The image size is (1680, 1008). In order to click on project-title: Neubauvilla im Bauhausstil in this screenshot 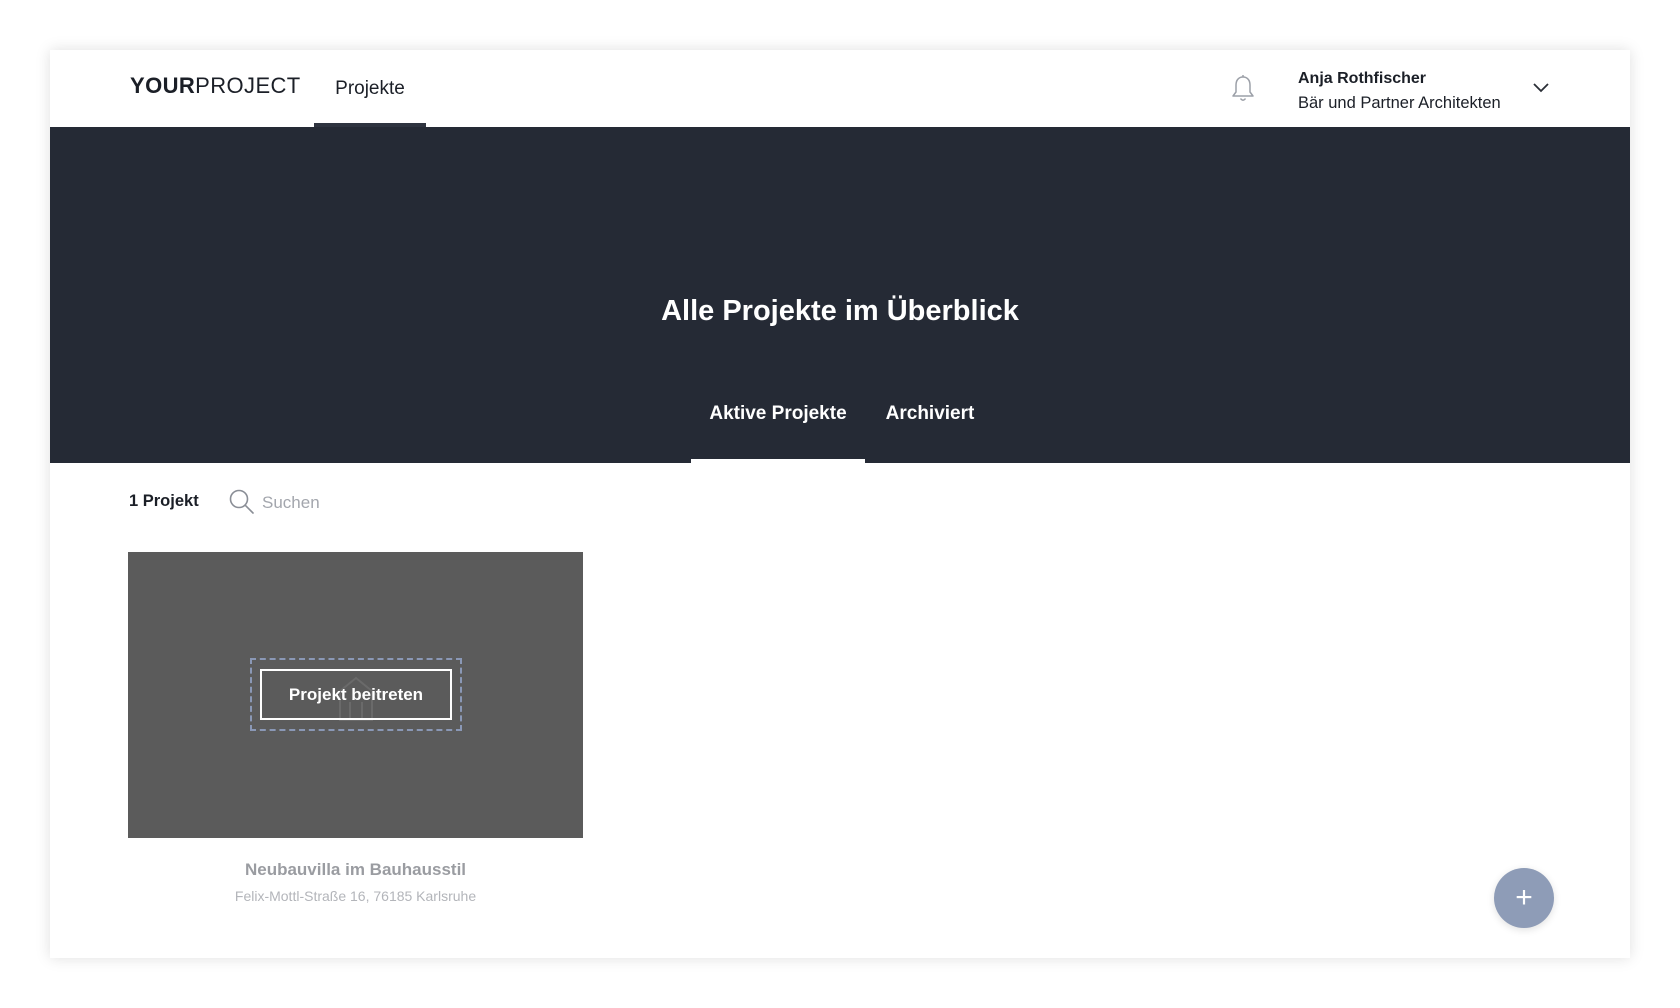, I will do `click(355, 870)`.